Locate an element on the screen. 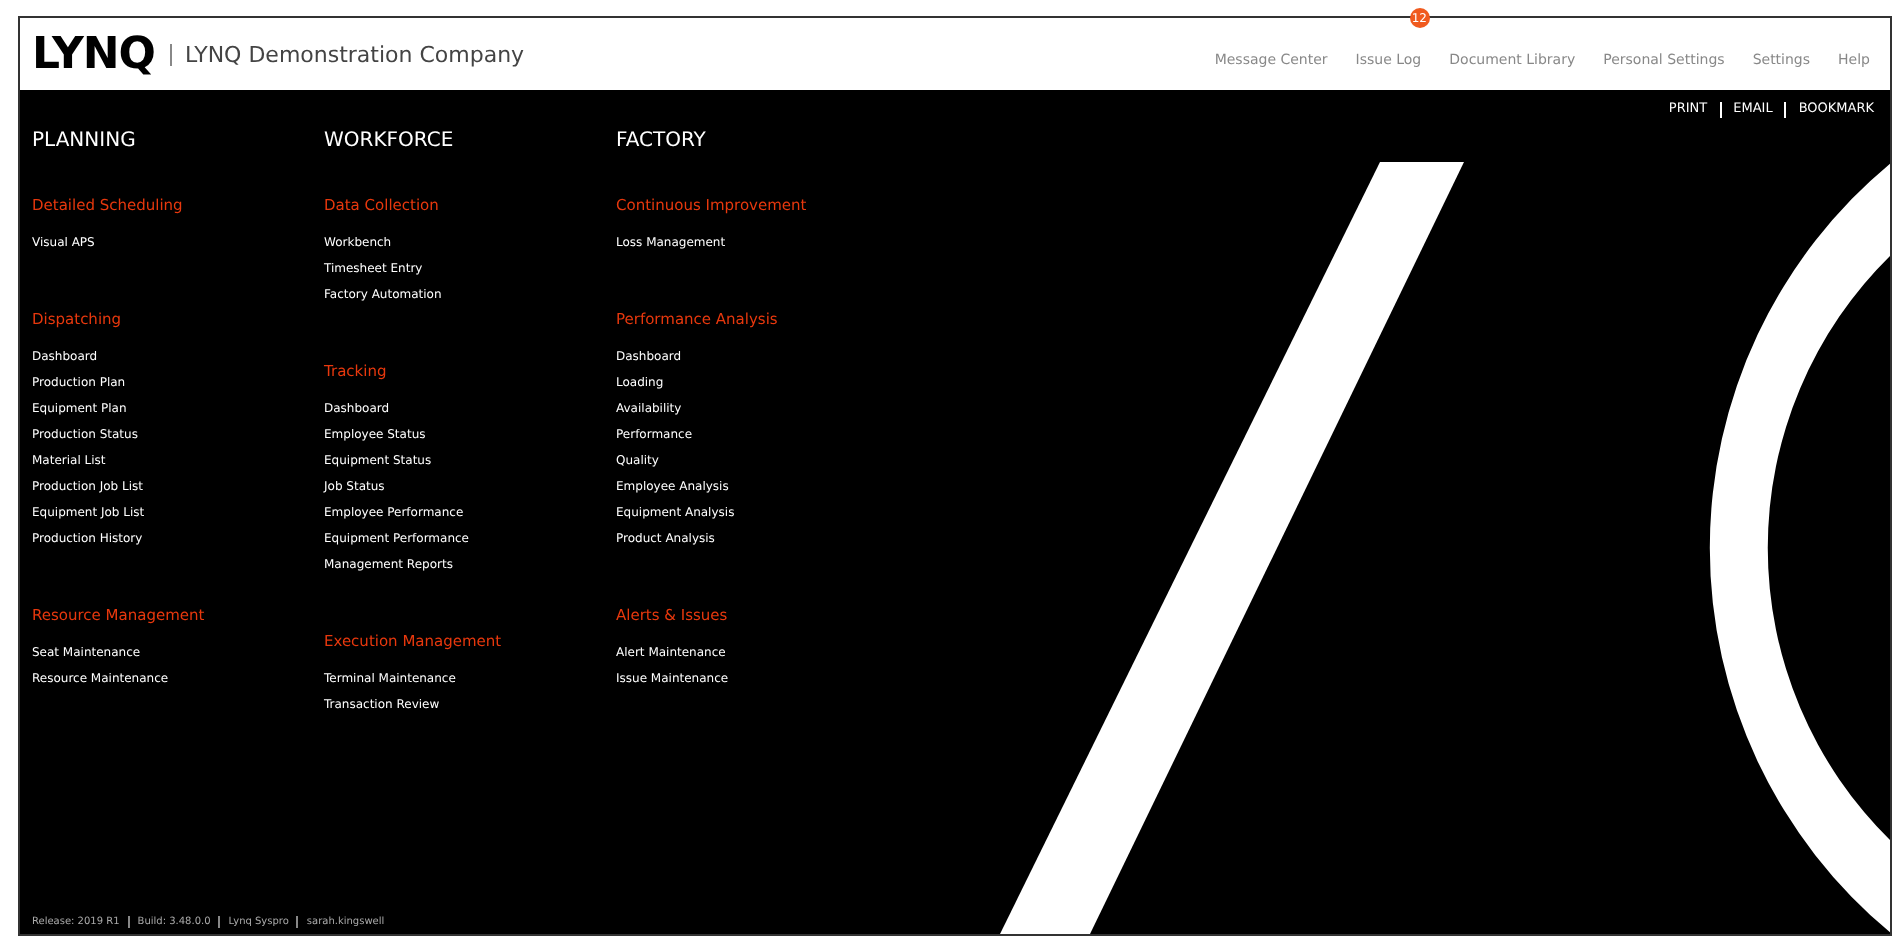 The height and width of the screenshot is (936, 1892). logo: LYNQ is located at coordinates (93, 54).